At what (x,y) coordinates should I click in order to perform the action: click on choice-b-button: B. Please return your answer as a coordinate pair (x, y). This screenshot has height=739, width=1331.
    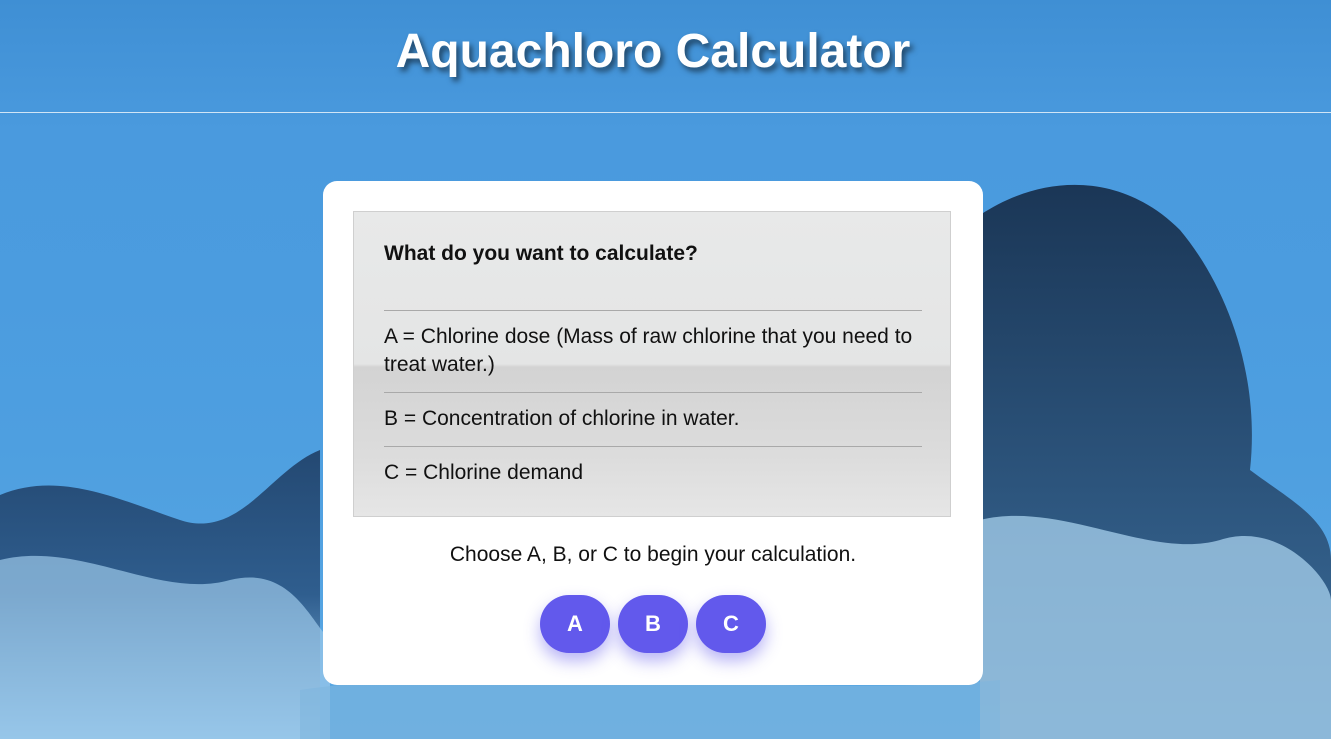
    Looking at the image, I should click on (653, 624).